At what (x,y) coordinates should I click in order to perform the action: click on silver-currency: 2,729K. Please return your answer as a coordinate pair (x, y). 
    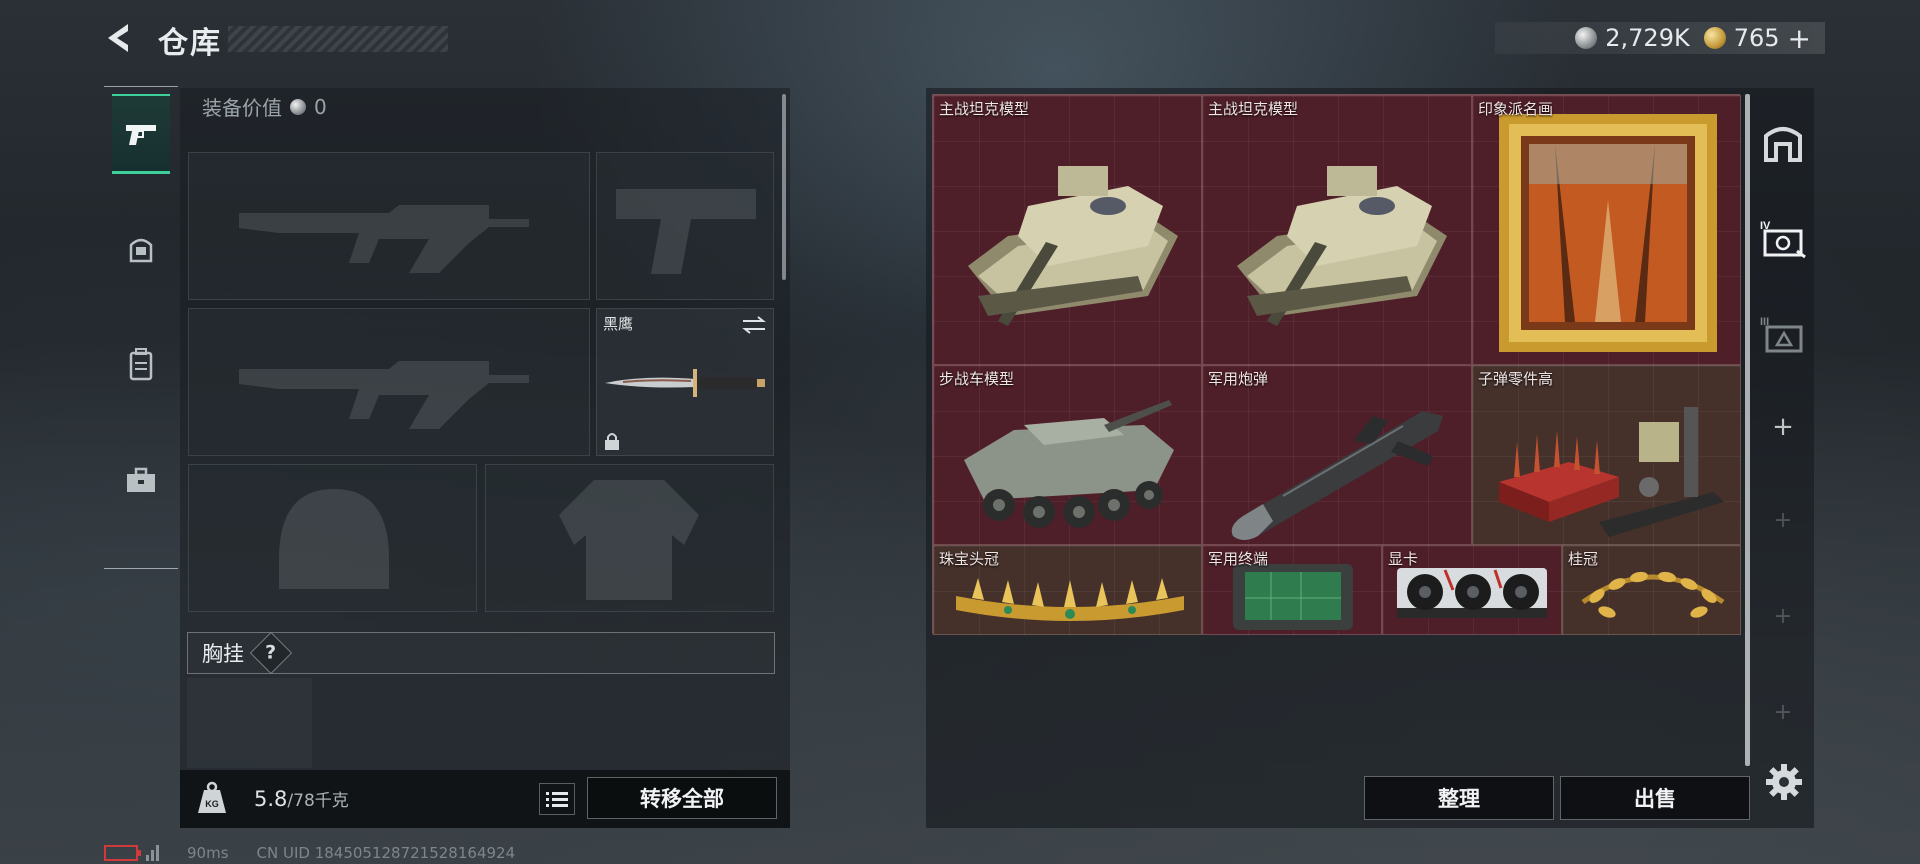
    Looking at the image, I should click on (1632, 38).